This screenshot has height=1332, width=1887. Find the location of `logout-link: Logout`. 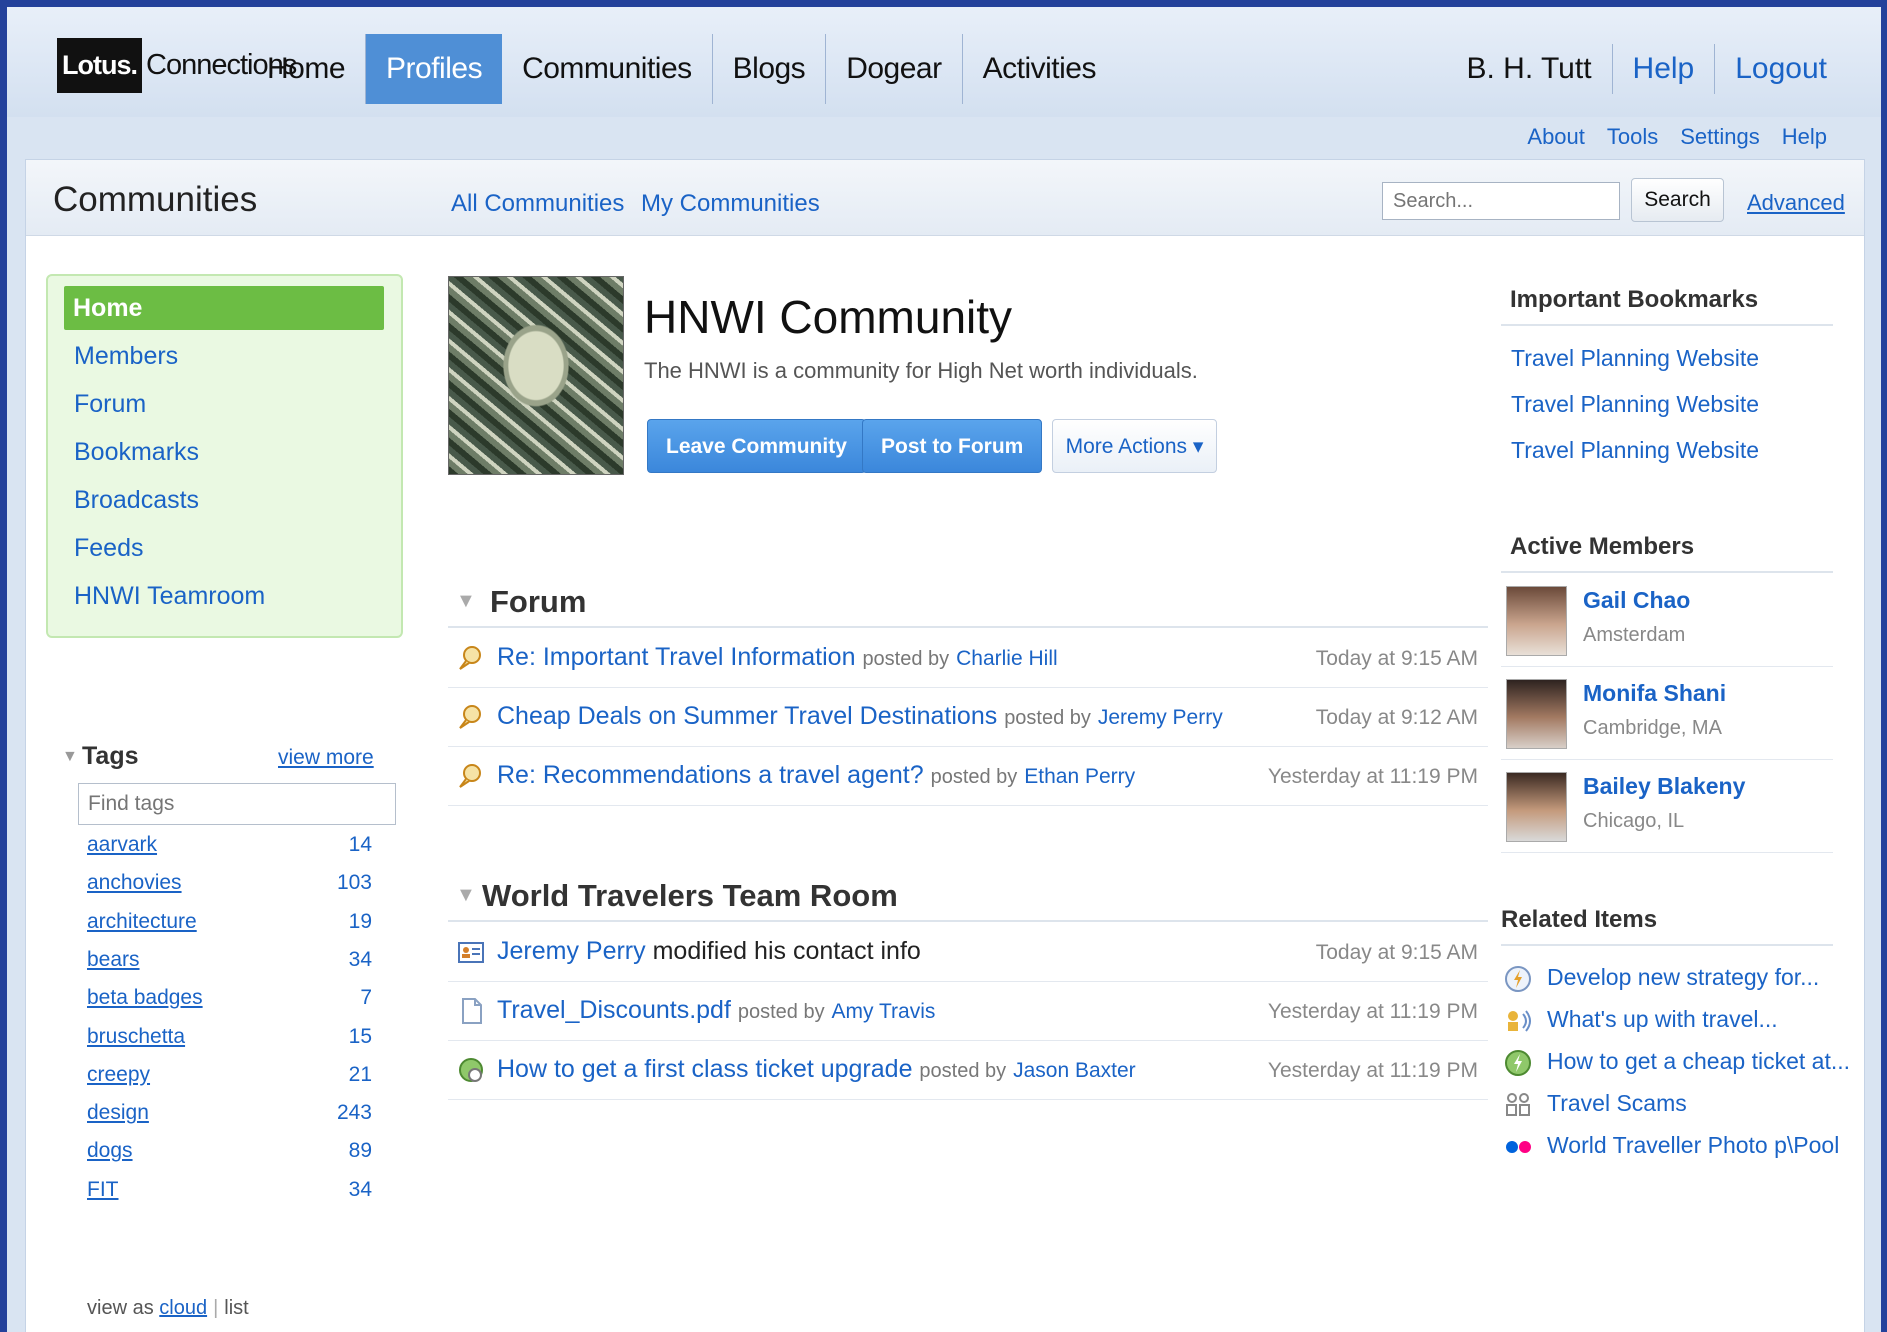

logout-link: Logout is located at coordinates (1780, 69).